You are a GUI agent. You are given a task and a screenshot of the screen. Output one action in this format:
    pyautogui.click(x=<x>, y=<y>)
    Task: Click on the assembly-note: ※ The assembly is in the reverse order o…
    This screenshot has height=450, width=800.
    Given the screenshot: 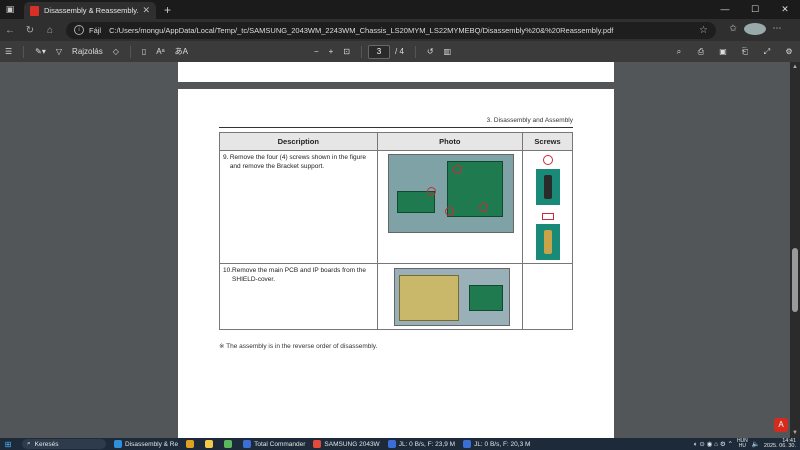 What is the action you would take?
    pyautogui.click(x=298, y=346)
    